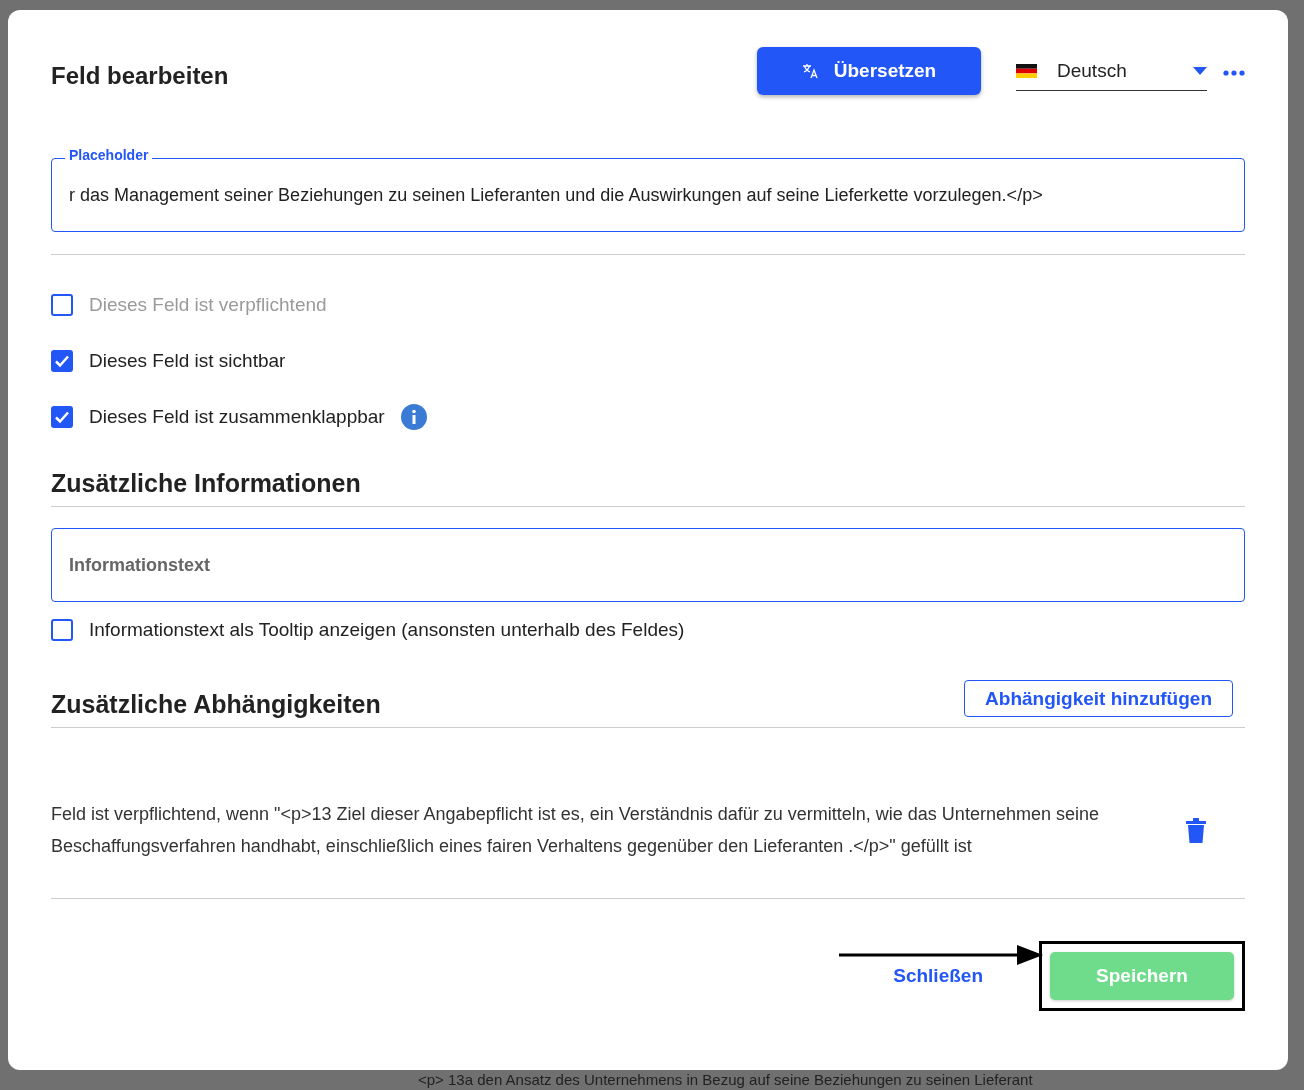  What do you see at coordinates (648, 565) in the screenshot?
I see `info-text-field: Informationstext` at bounding box center [648, 565].